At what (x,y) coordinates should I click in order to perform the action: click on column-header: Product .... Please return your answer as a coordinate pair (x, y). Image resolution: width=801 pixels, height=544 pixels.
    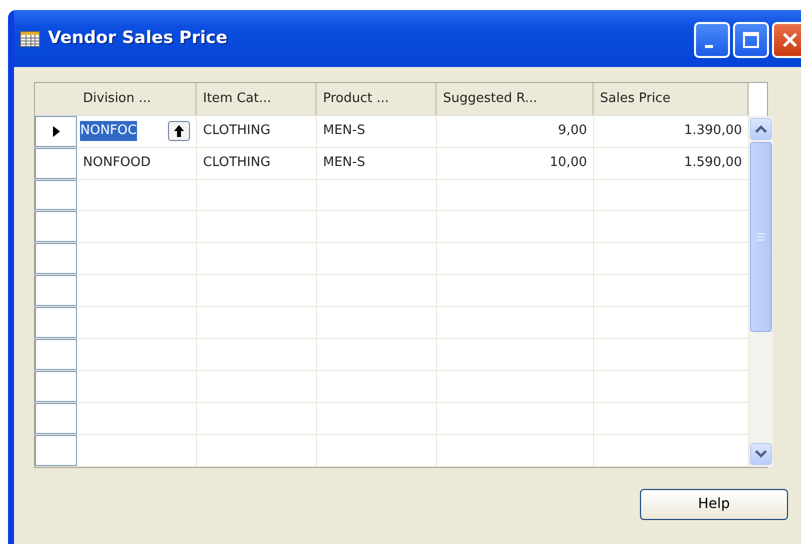
    Looking at the image, I should click on (377, 99).